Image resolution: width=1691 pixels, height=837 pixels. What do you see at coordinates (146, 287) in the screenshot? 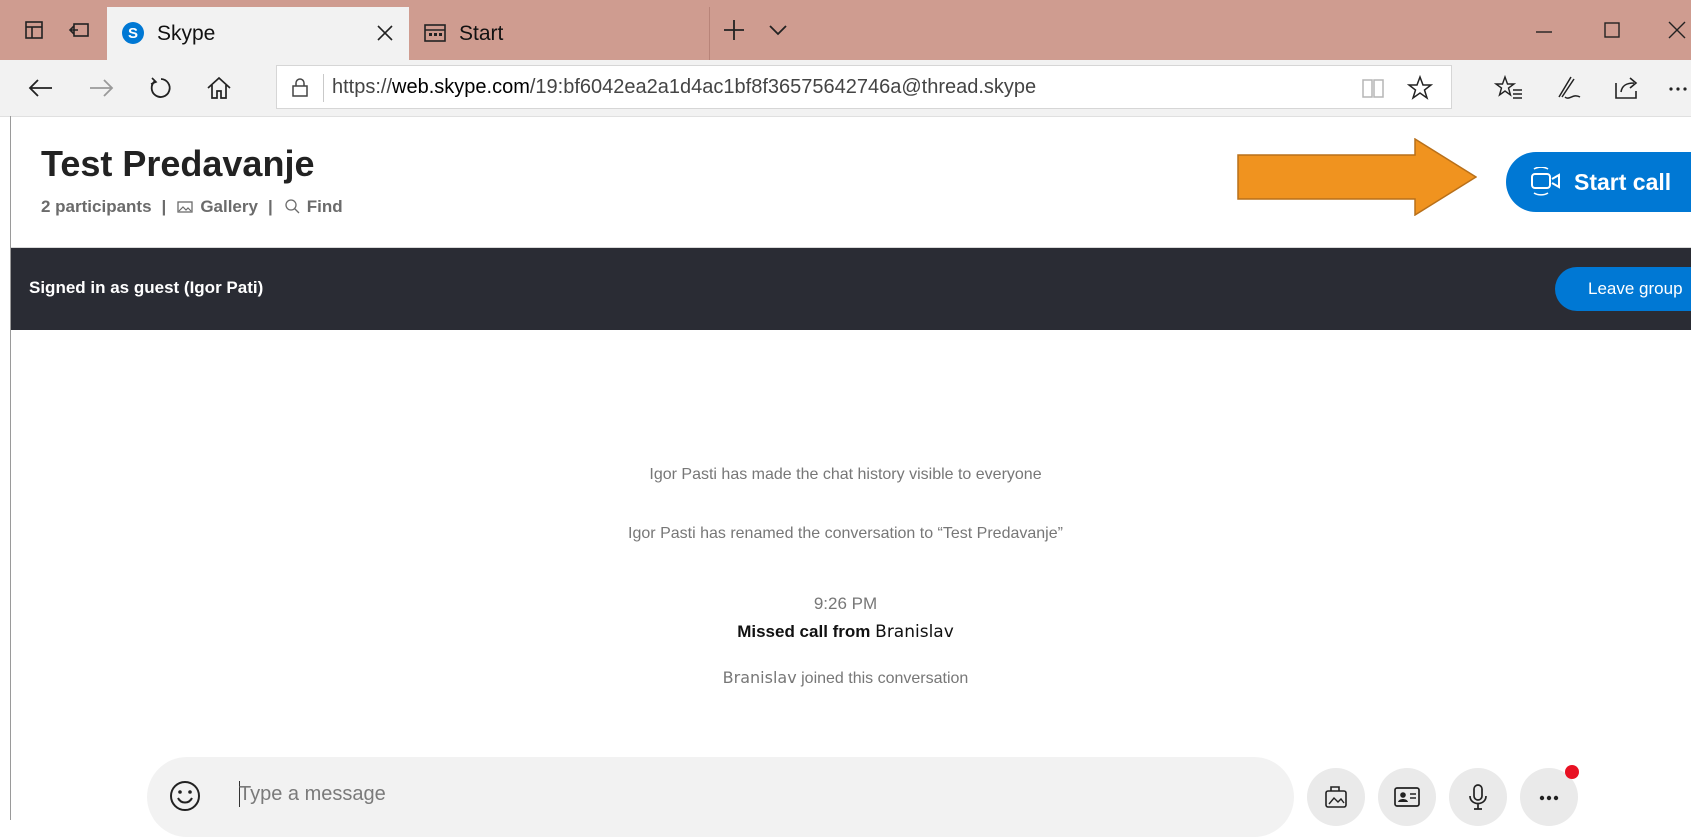
I see `guest-status-text: Signed in as guest (Igor Pati)` at bounding box center [146, 287].